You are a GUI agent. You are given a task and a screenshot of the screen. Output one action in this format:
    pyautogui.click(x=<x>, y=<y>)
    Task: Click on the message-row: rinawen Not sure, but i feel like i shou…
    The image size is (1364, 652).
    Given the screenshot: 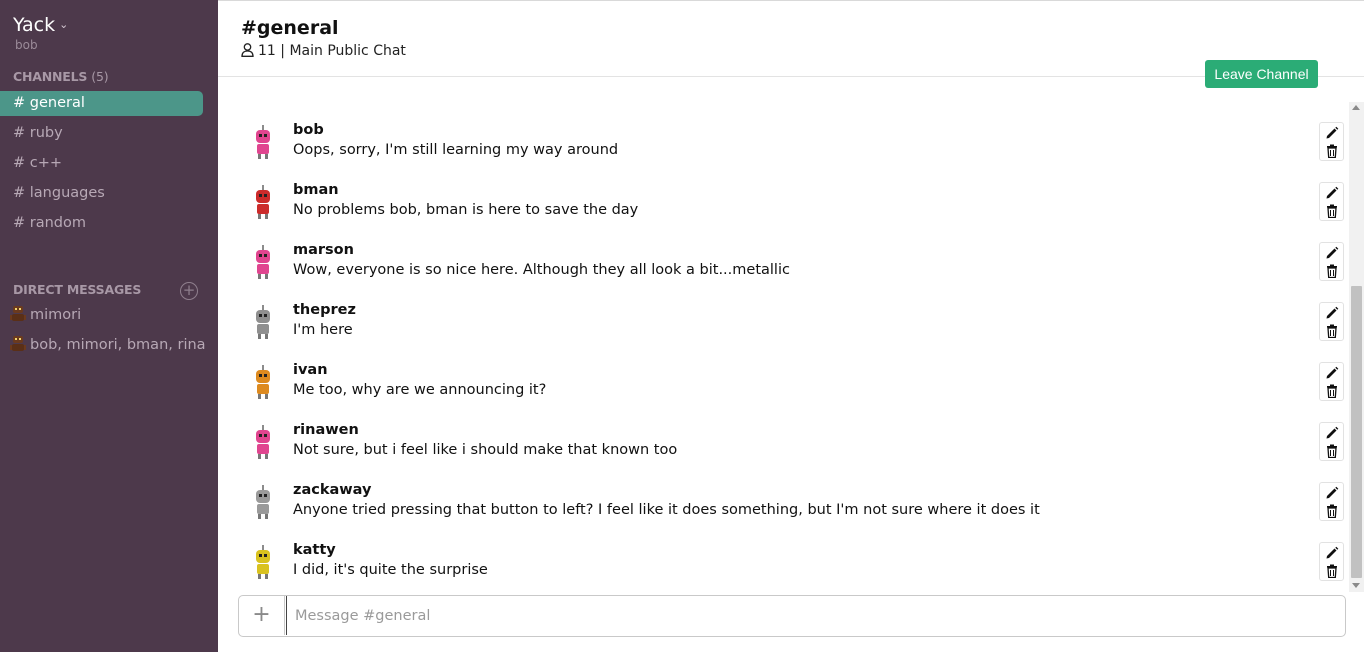 What is the action you would take?
    pyautogui.click(x=783, y=432)
    